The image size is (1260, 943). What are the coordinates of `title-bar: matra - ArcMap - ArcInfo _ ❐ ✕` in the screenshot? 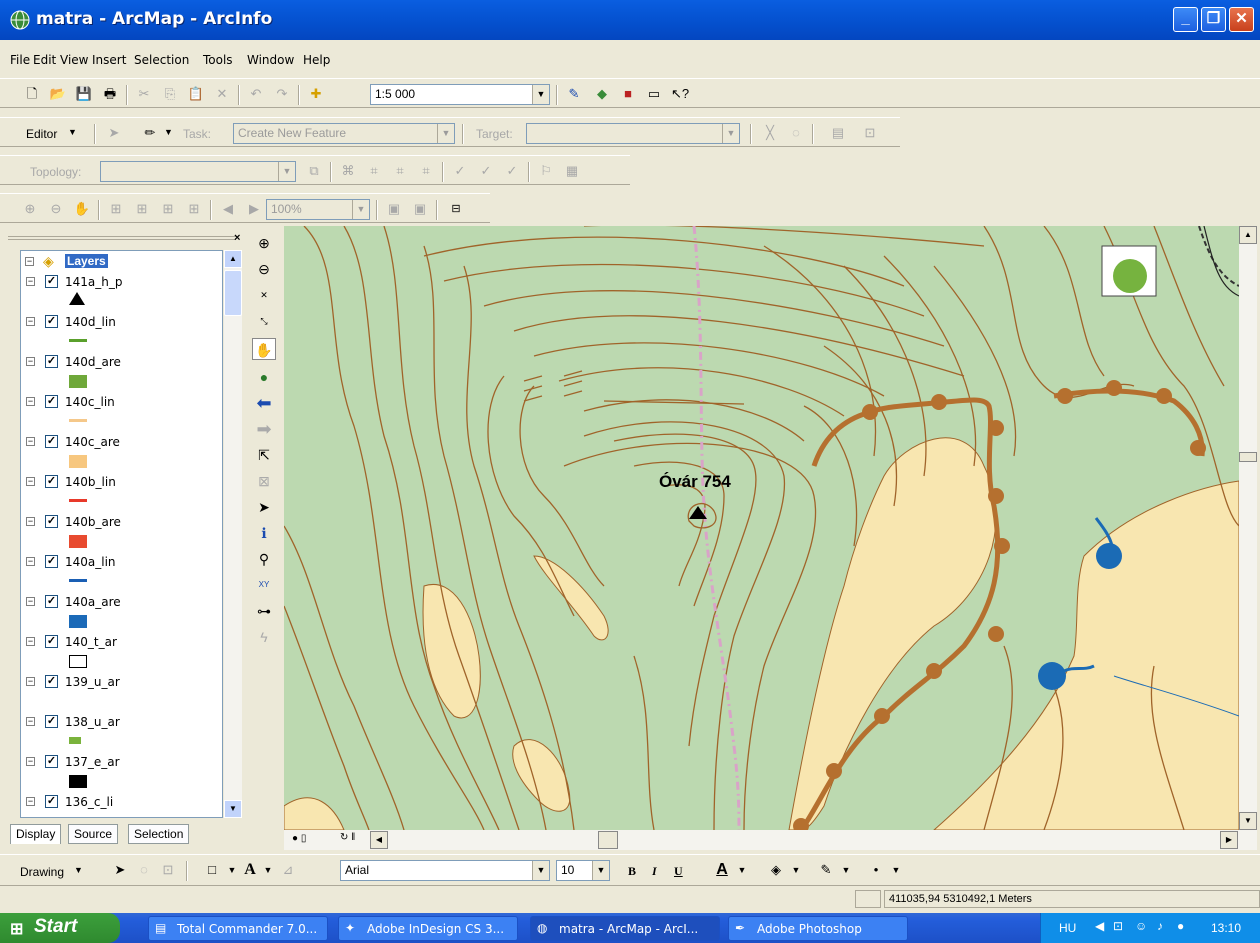 It's located at (630, 20).